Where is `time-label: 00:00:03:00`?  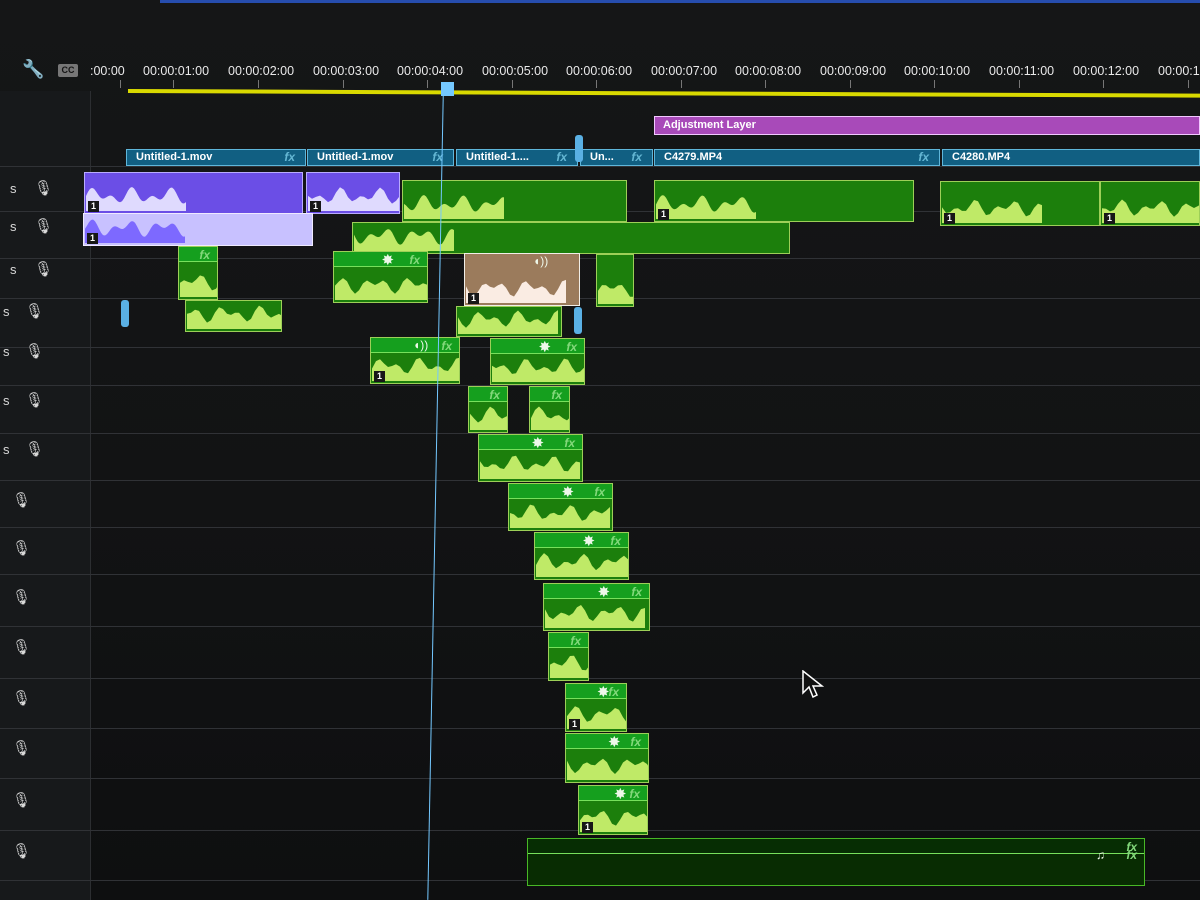 time-label: 00:00:03:00 is located at coordinates (346, 71).